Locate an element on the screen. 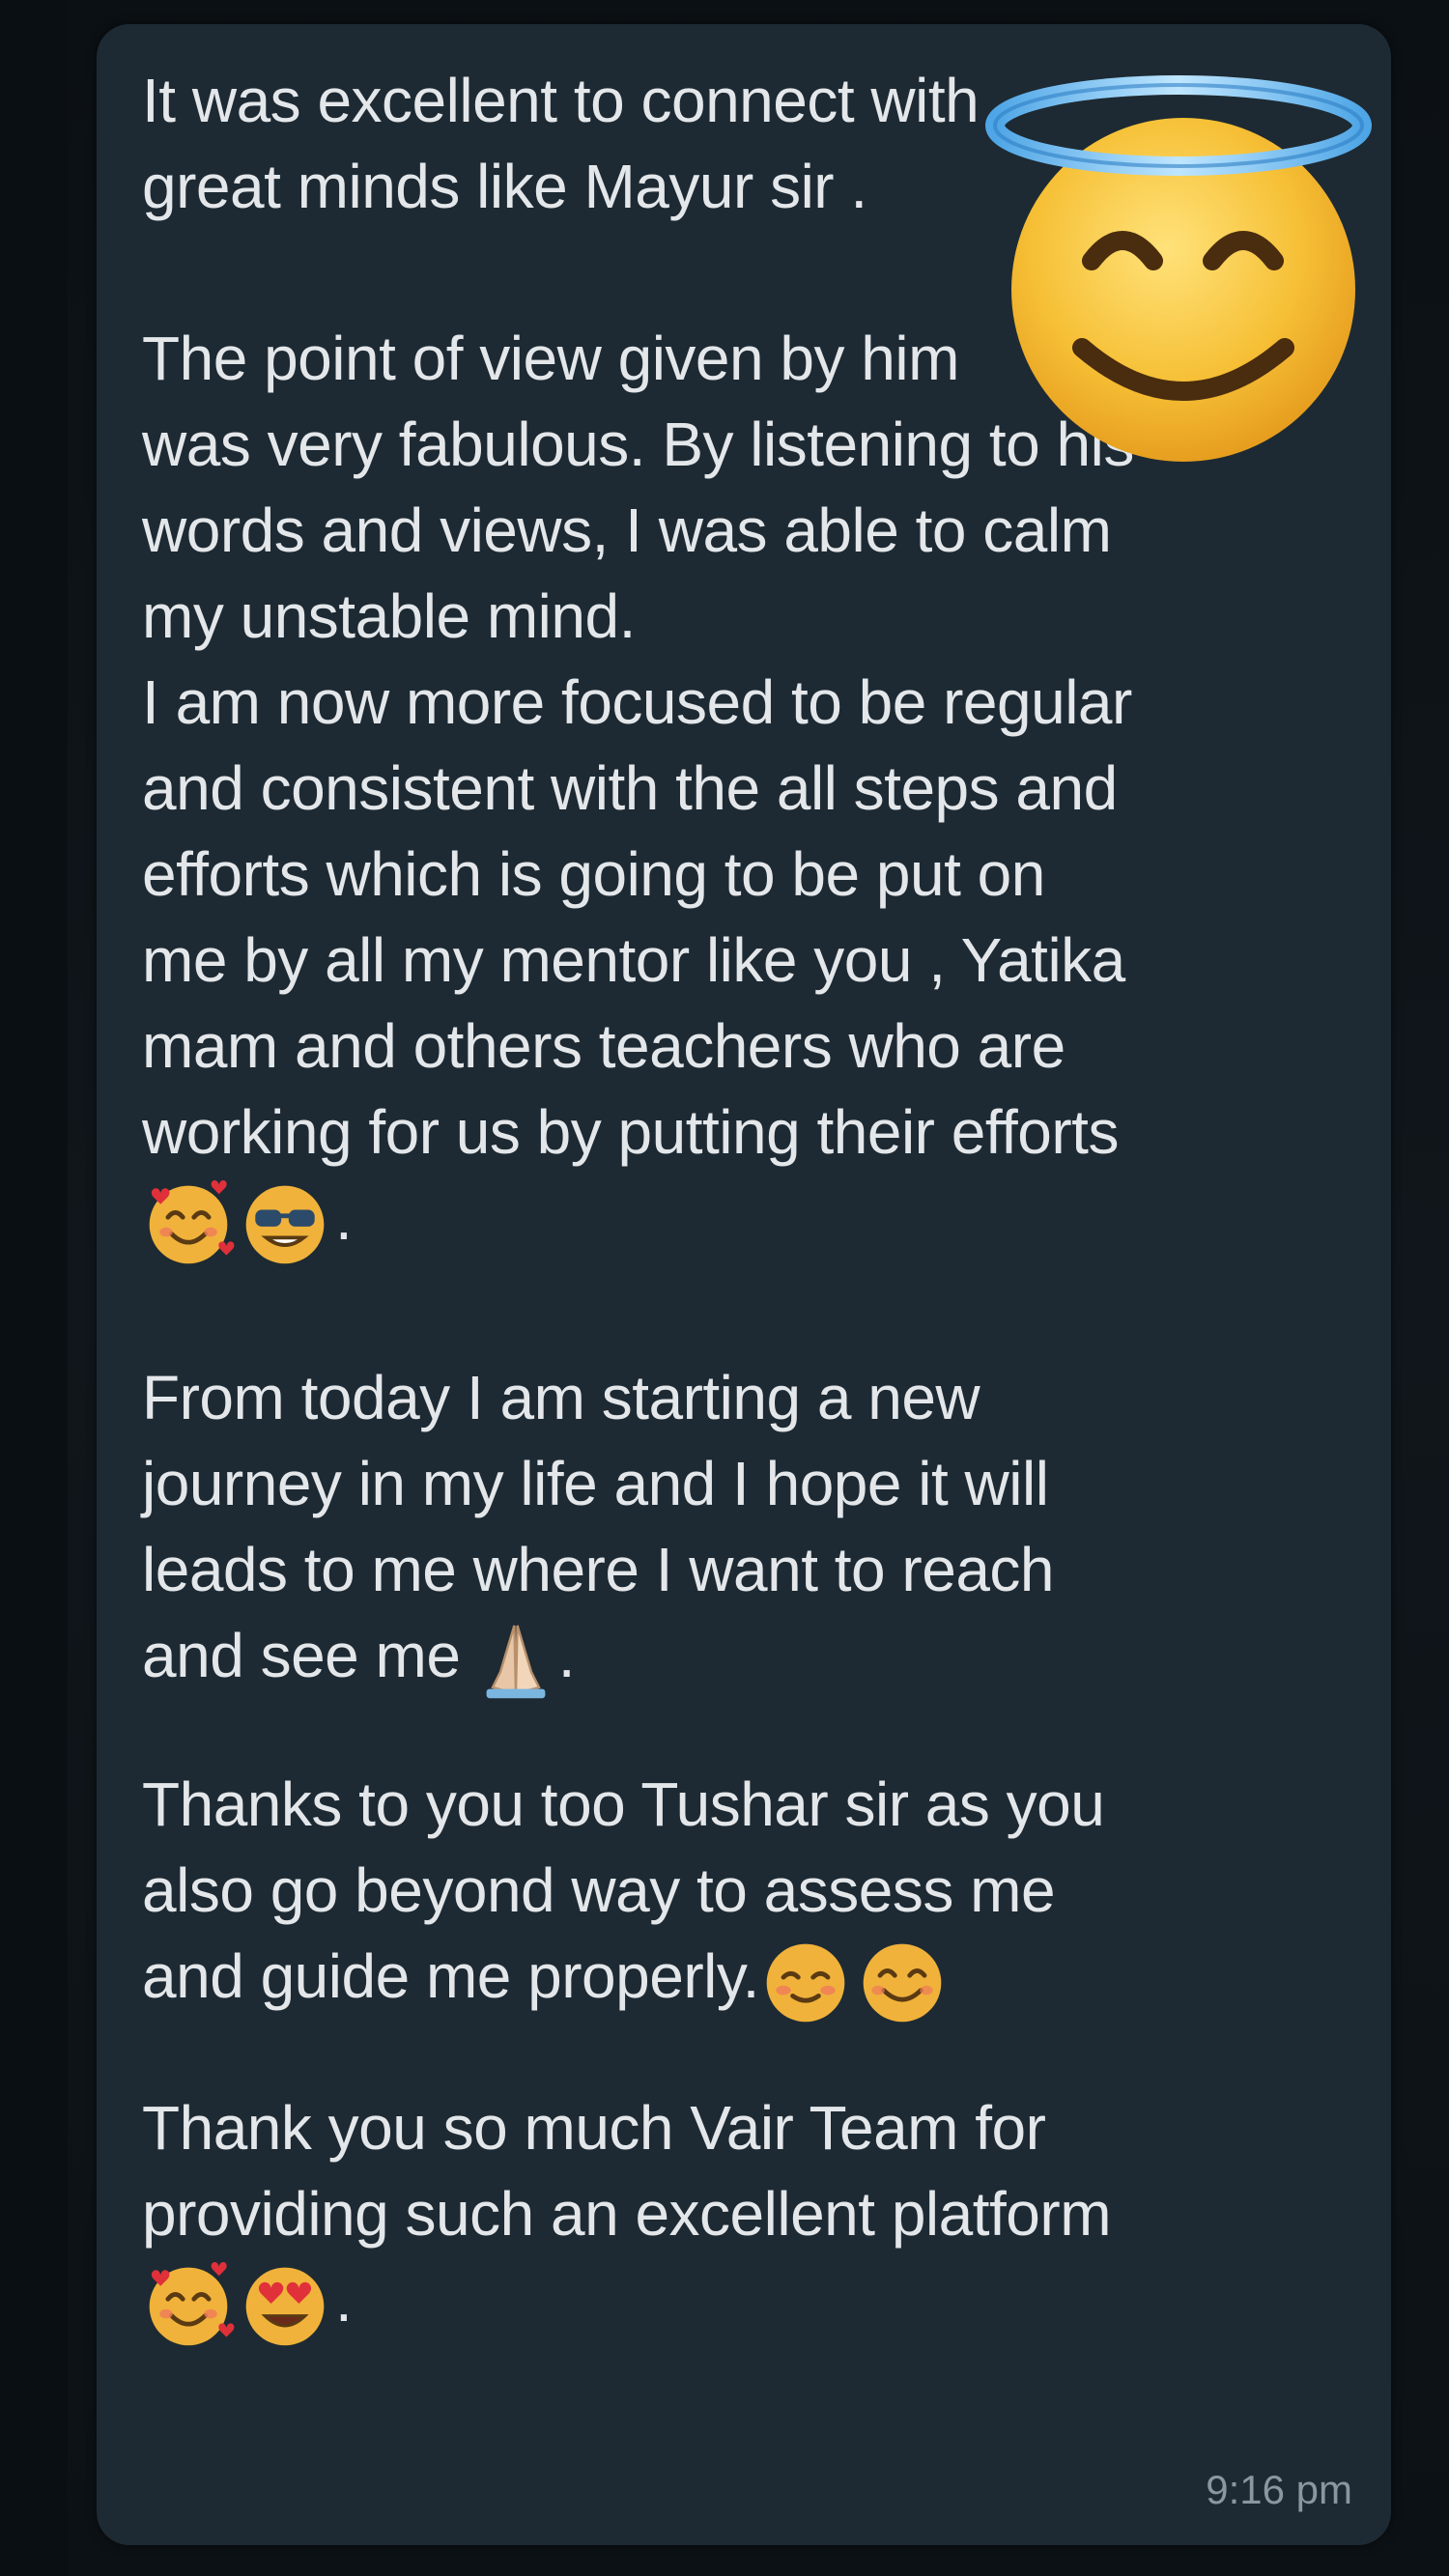  message-line: mam and others teachers who are is located at coordinates (603, 1046).